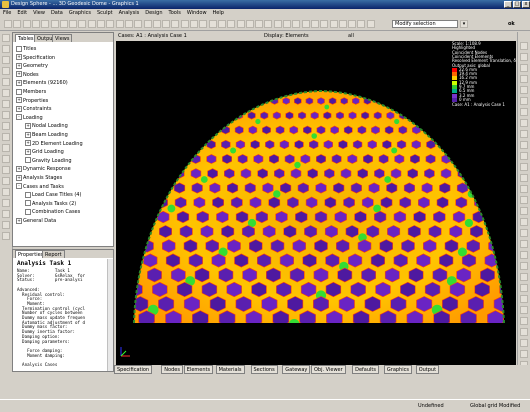 The width and height of the screenshot is (530, 412). I want to click on menu-edit: Edit, so click(22, 13).